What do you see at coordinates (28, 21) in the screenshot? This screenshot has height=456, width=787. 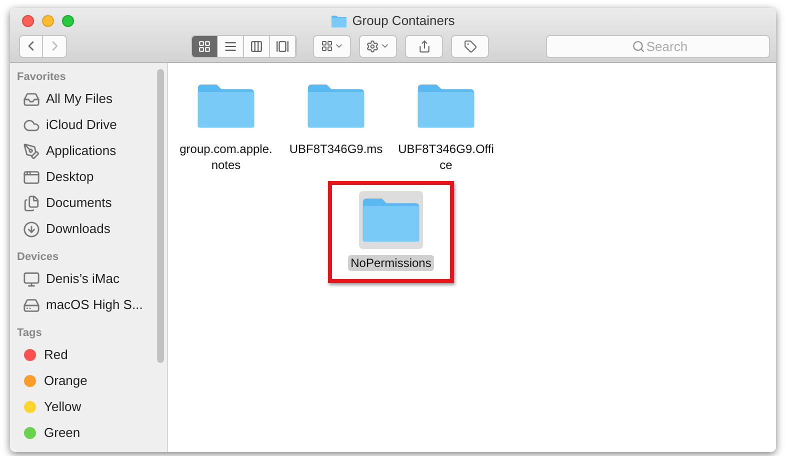 I see `close-button` at bounding box center [28, 21].